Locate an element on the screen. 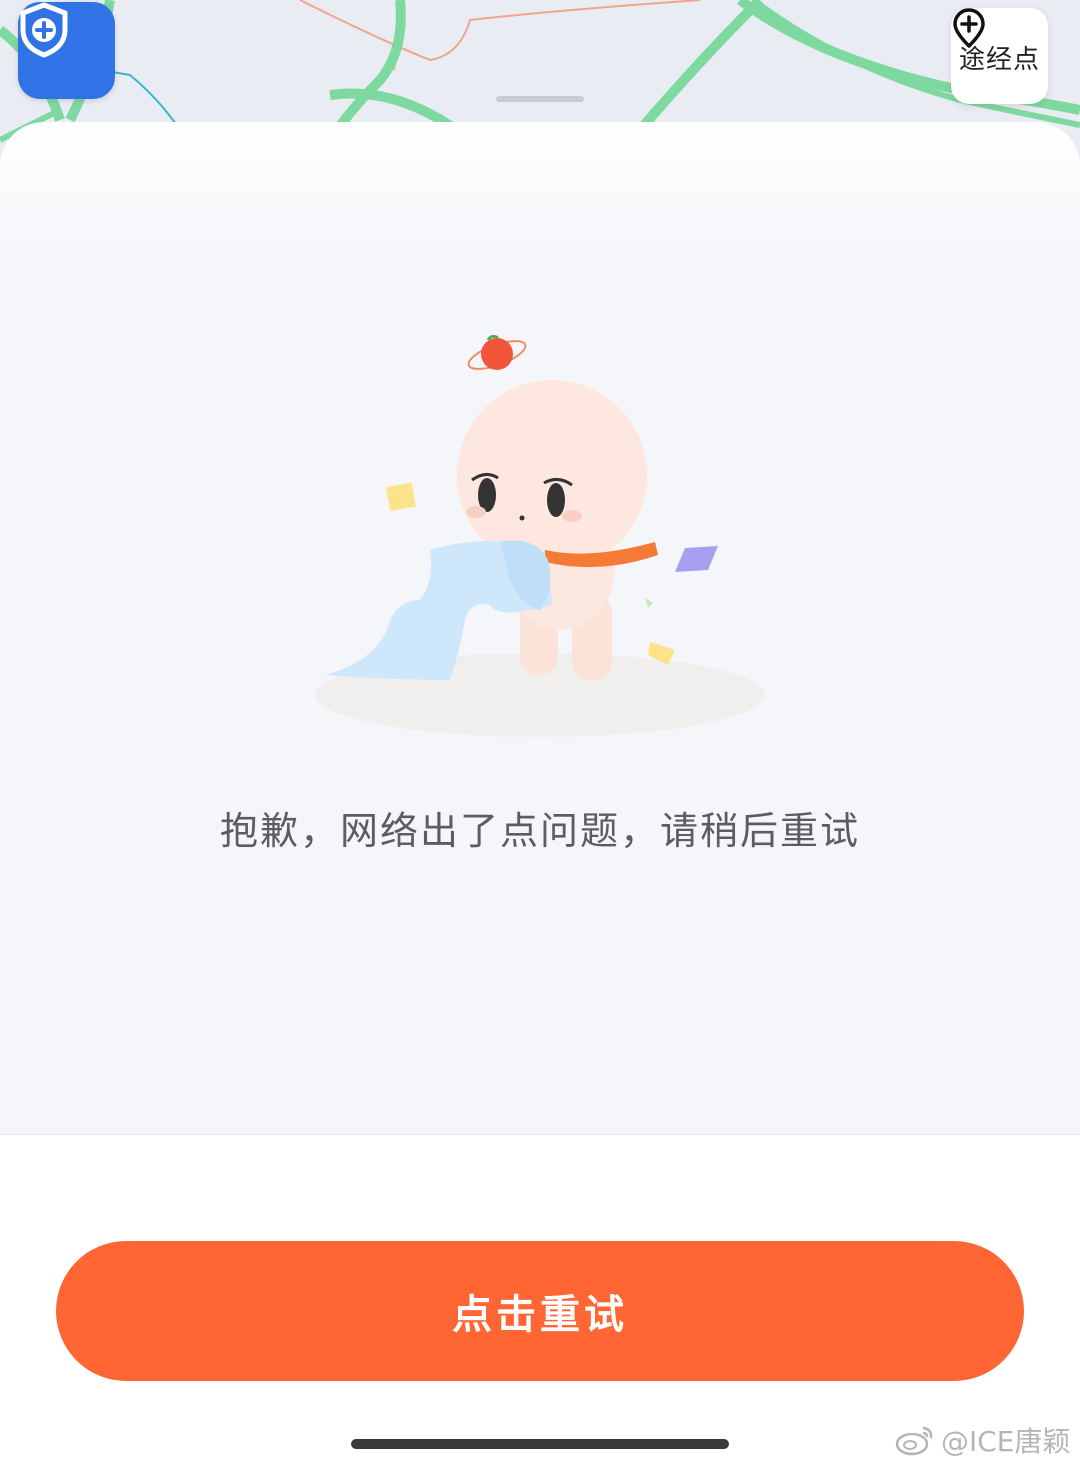 This screenshot has height=1467, width=1080. watermark-text: @ICE唐颖 is located at coordinates (1006, 1441).